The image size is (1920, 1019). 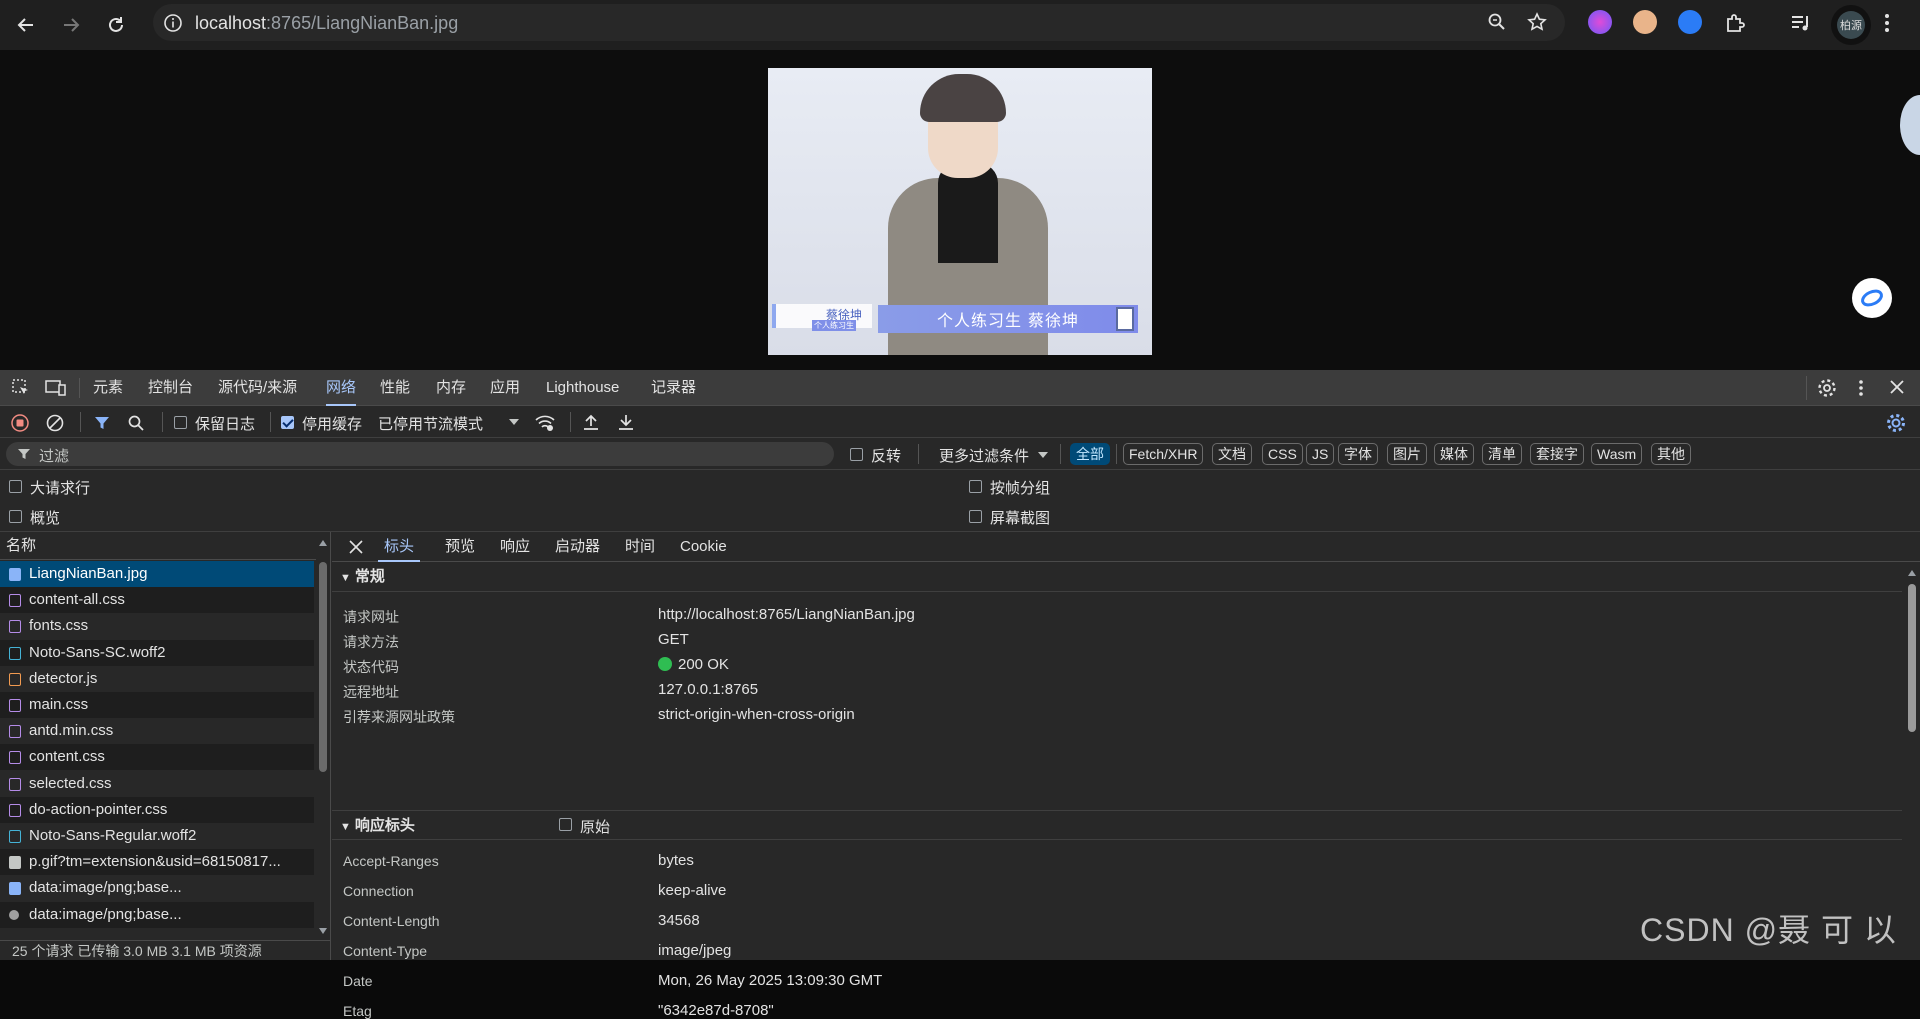 I want to click on request-row: detector.js, so click(x=157, y=679).